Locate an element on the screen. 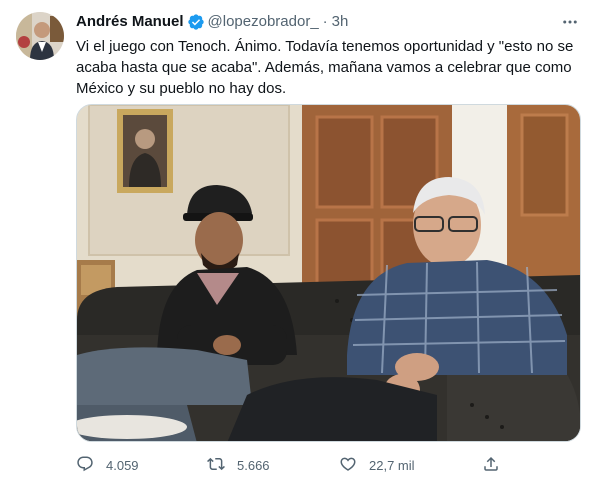 This screenshot has height=486, width=596. retweet-button: 5.666 is located at coordinates (238, 465).